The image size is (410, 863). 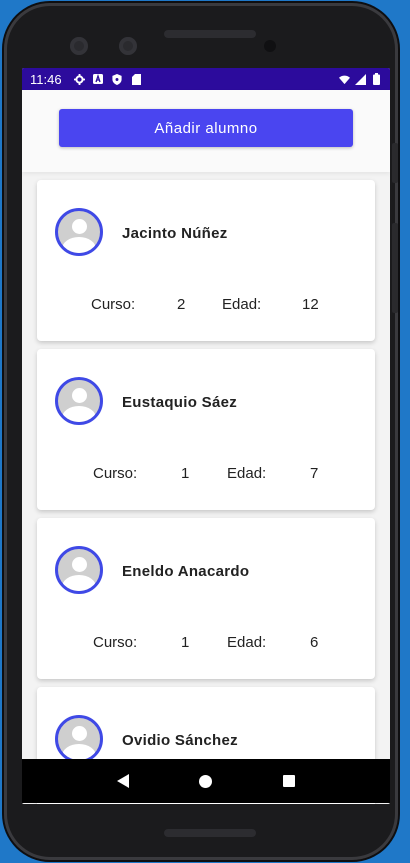 What do you see at coordinates (376, 79) in the screenshot?
I see `battery-icon` at bounding box center [376, 79].